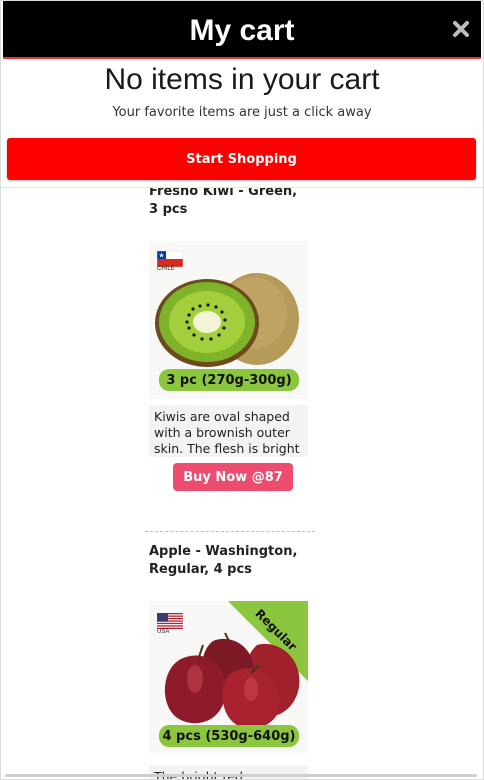  I want to click on close-icon, so click(461, 29).